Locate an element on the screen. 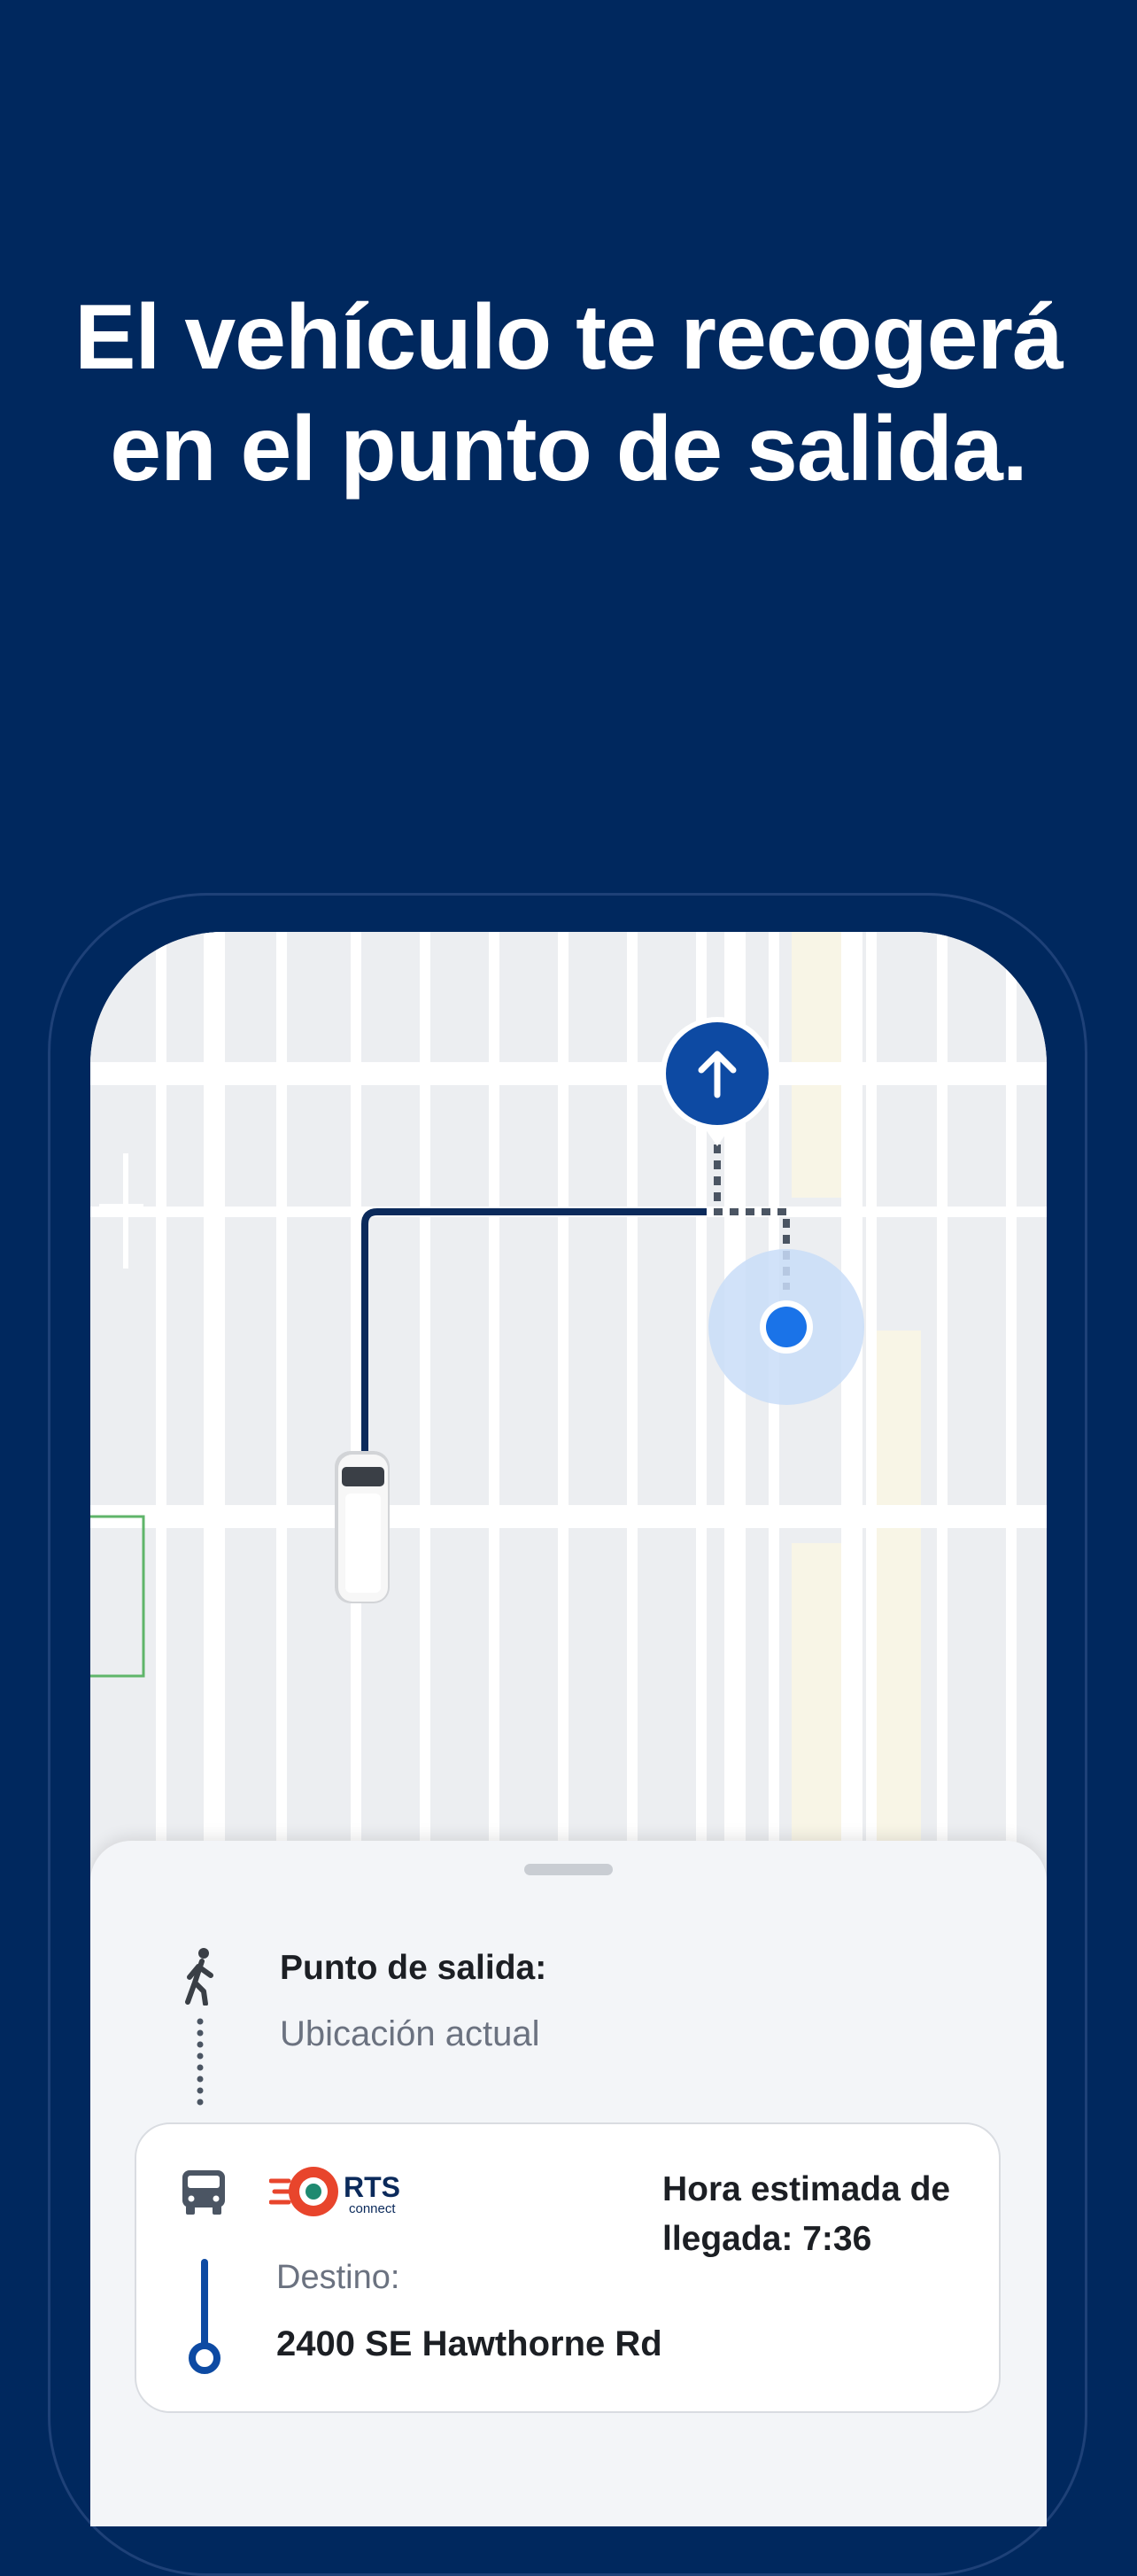 This screenshot has width=1137, height=2576. sheet-handle is located at coordinates (568, 1869).